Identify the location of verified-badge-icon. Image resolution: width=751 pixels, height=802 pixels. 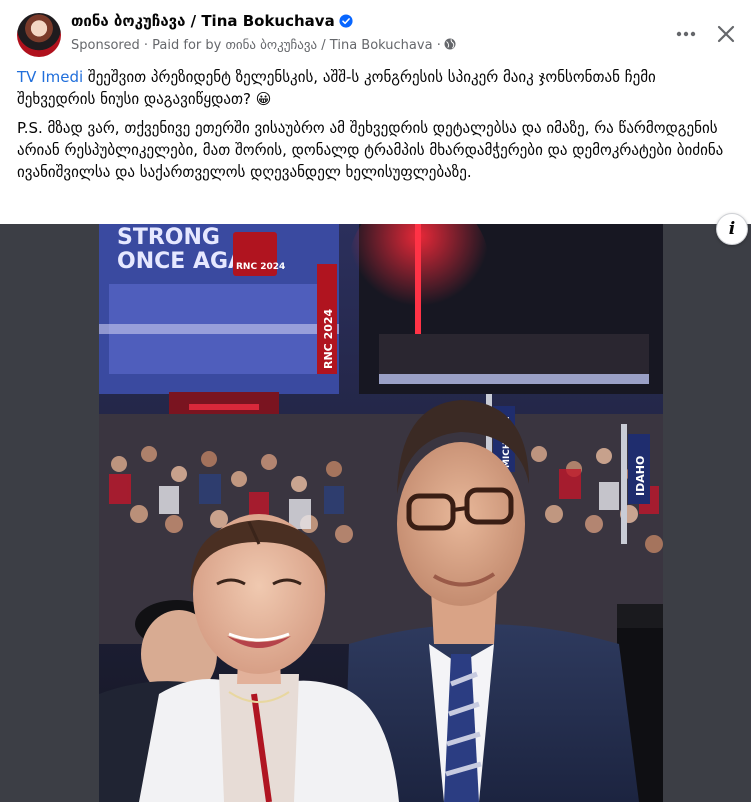
(346, 21).